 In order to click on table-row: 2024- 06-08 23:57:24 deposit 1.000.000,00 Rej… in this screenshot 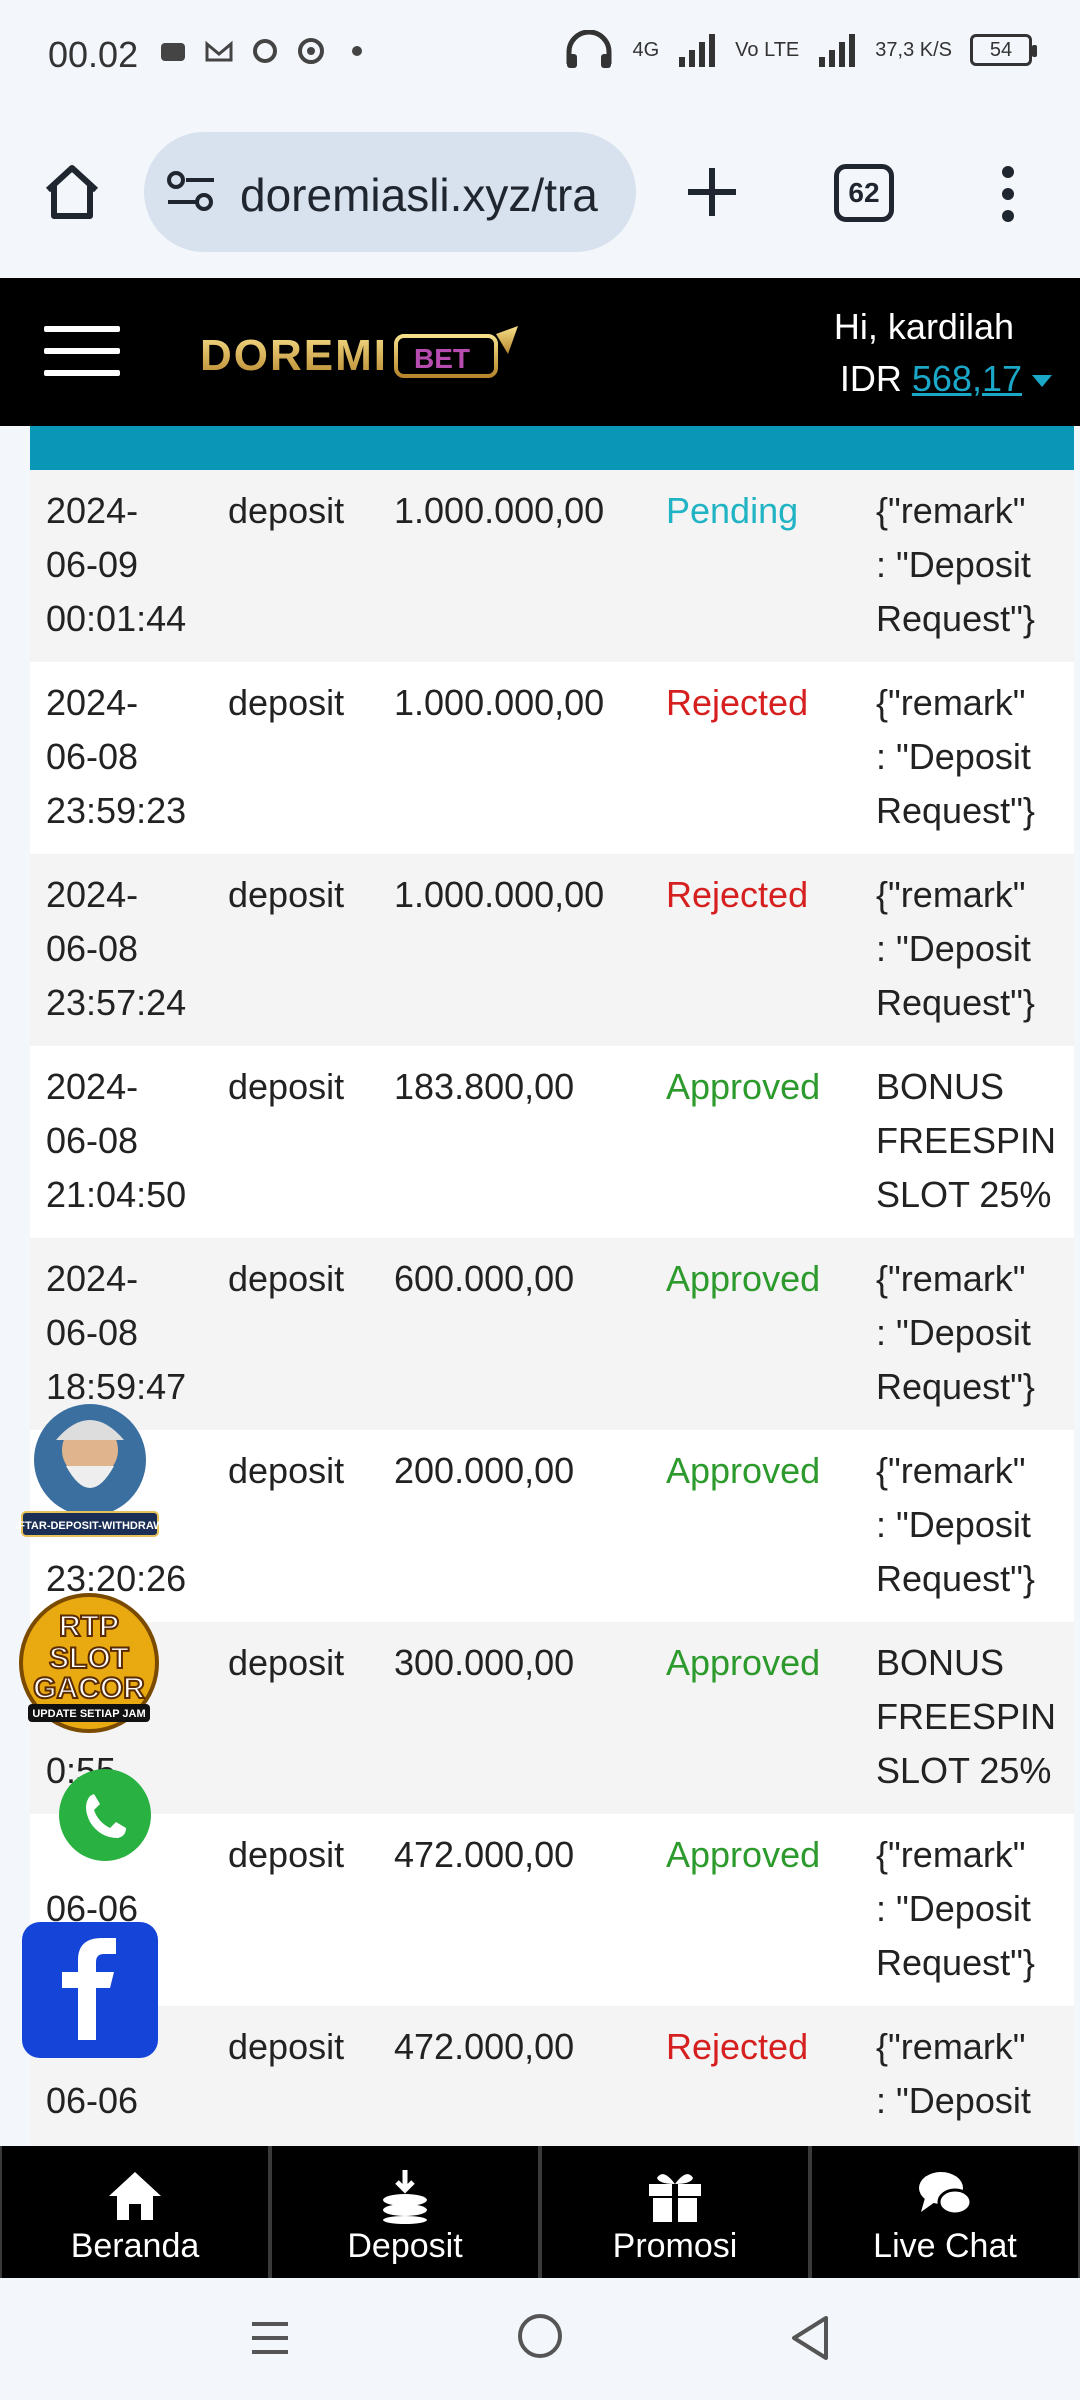, I will do `click(552, 950)`.